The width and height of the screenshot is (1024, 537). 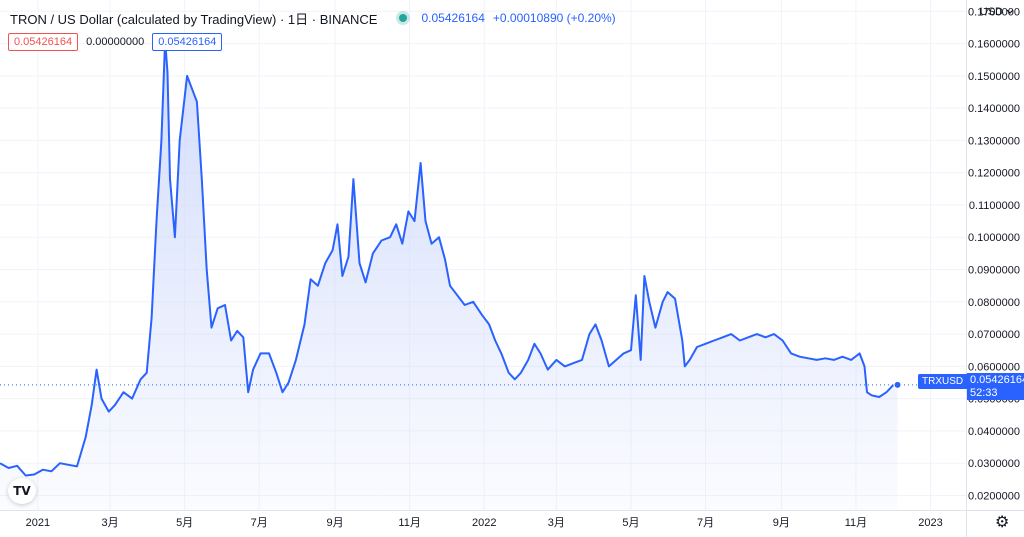 I want to click on y-tick-label: 0.1500000, so click(x=994, y=77).